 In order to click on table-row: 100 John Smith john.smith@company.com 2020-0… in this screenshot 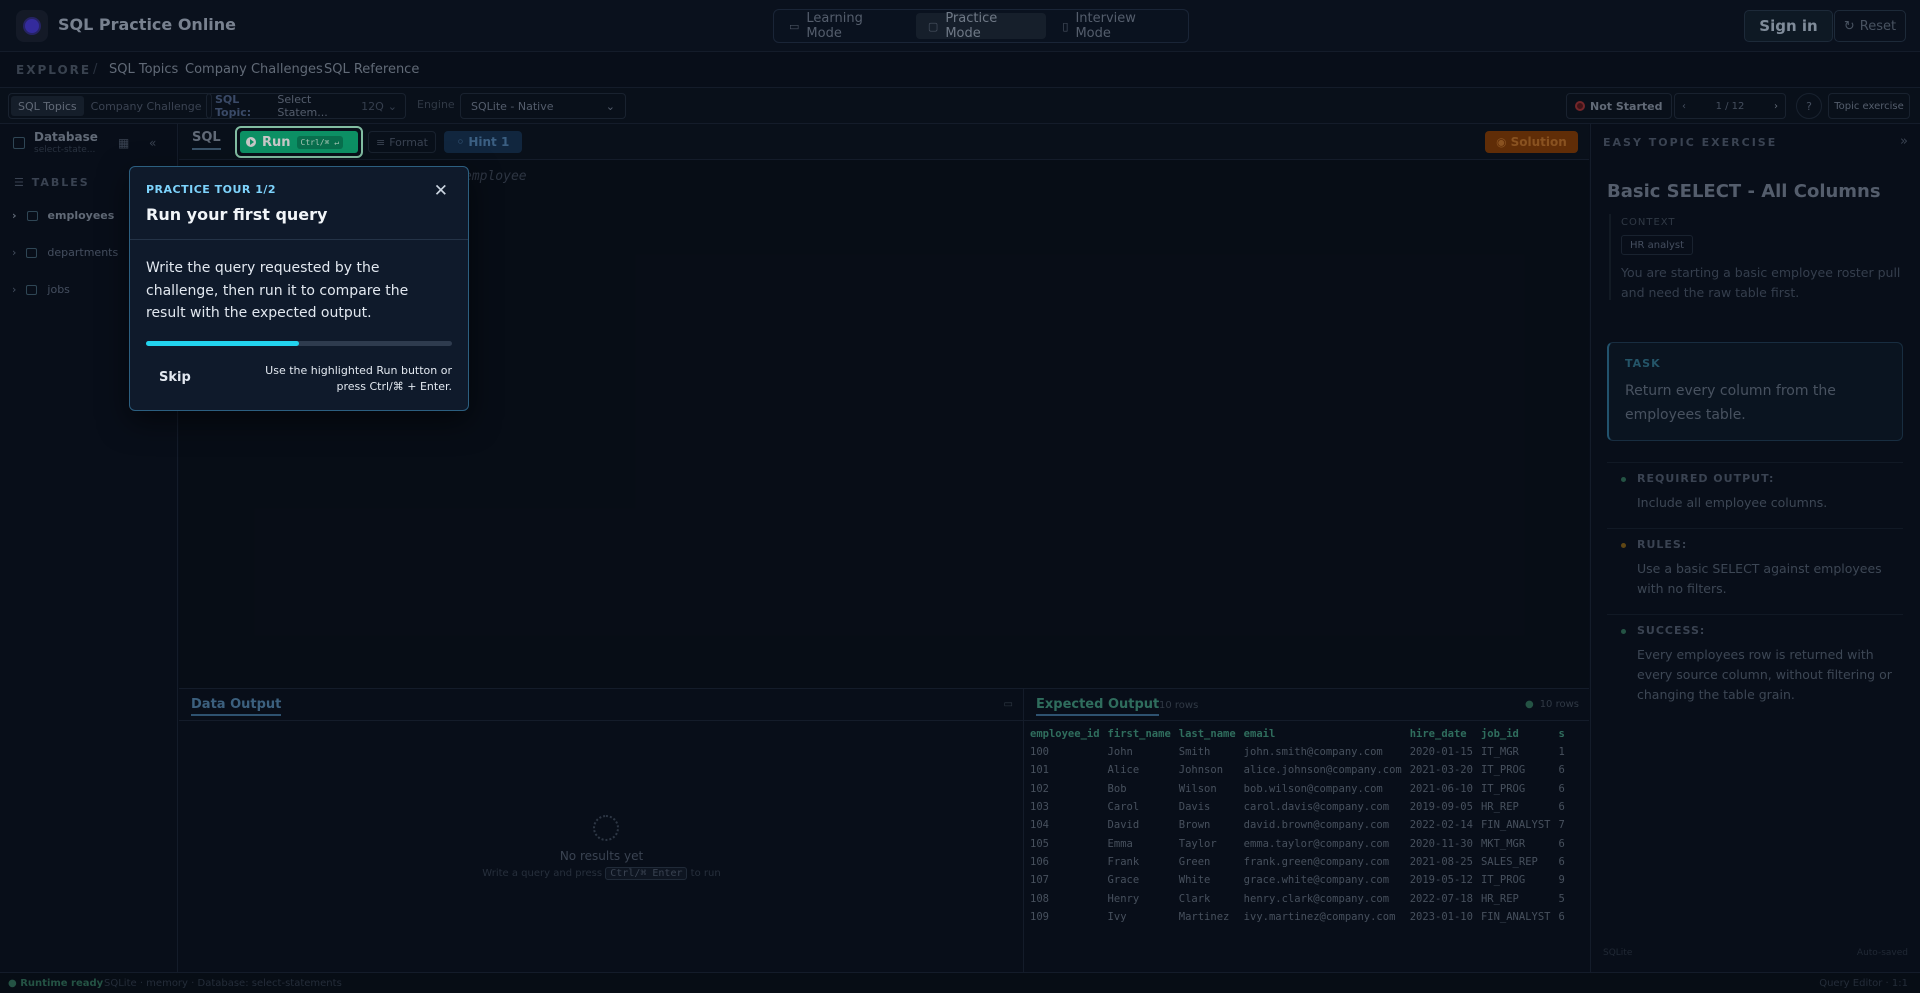, I will do `click(1301, 752)`.